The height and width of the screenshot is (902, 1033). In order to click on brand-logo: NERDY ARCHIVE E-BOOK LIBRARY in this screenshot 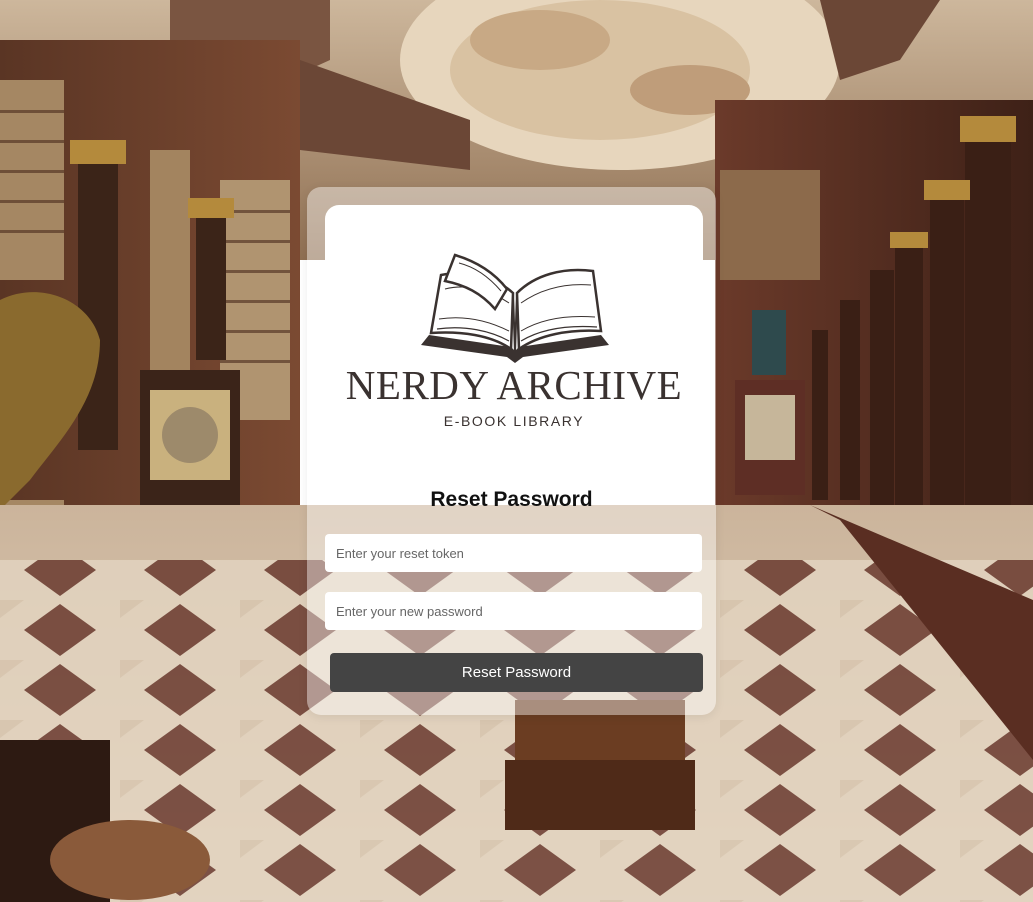, I will do `click(514, 330)`.